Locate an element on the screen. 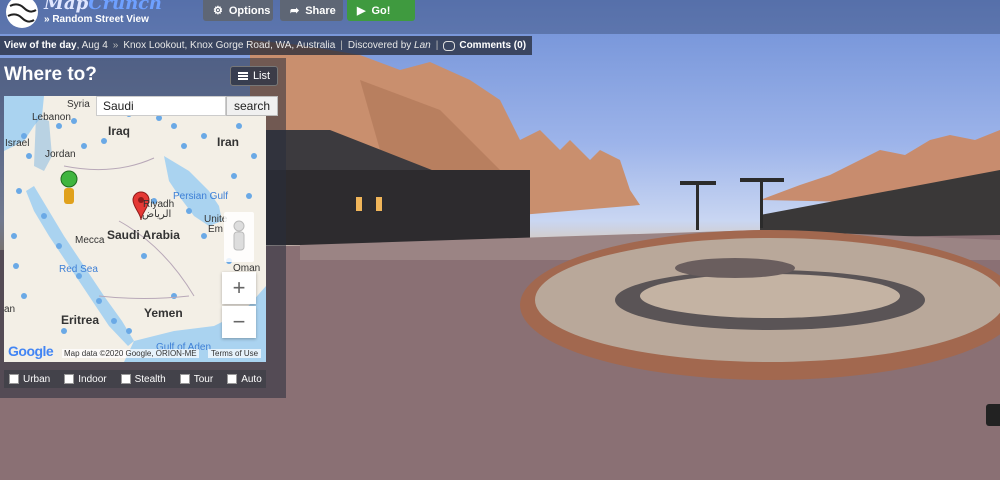  share-arrow-icon: ➦ is located at coordinates (295, 11).